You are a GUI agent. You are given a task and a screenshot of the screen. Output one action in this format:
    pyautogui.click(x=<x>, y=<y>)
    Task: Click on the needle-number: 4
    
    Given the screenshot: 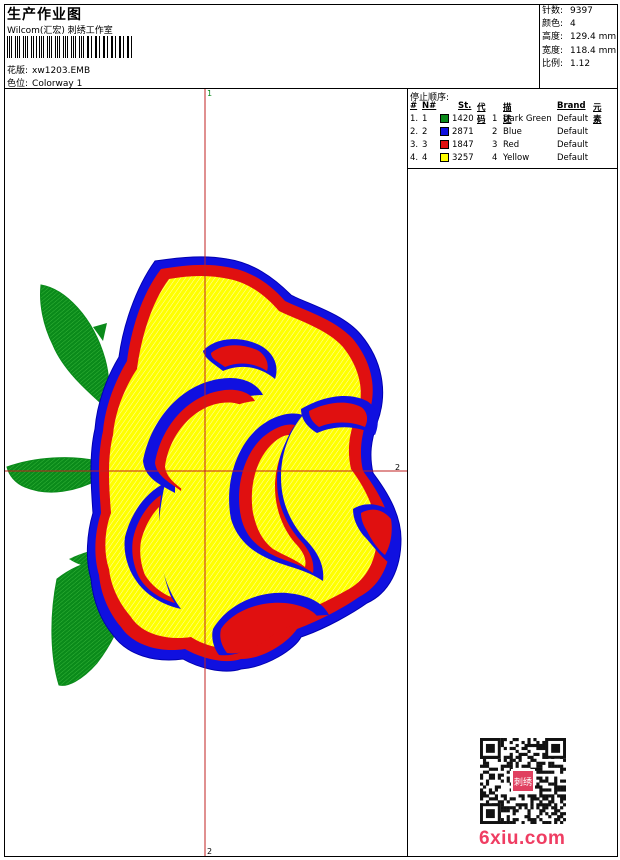 What is the action you would take?
    pyautogui.click(x=425, y=158)
    